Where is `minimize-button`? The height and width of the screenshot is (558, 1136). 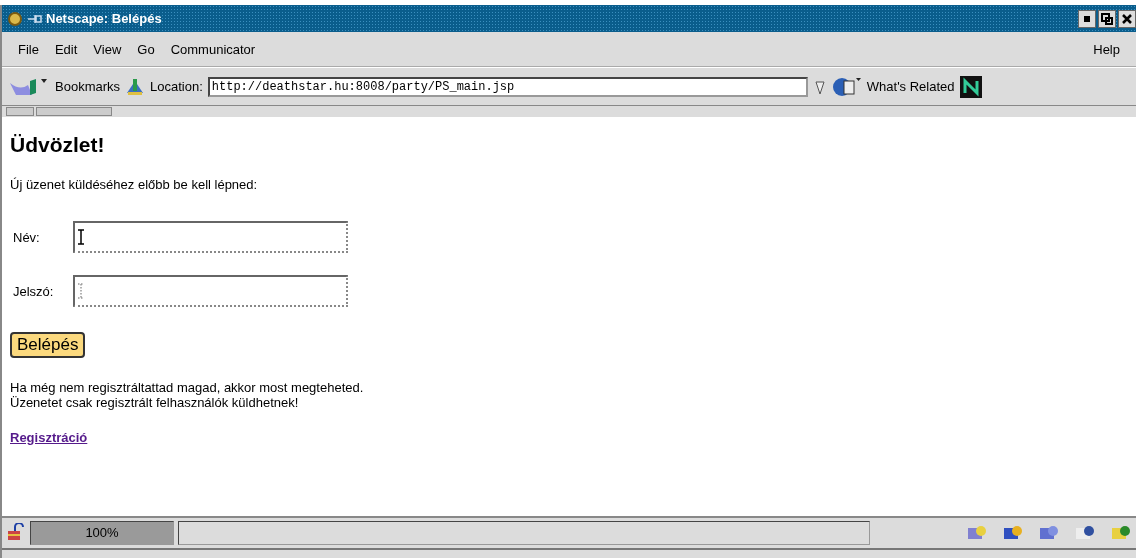
minimize-button is located at coordinates (1087, 18).